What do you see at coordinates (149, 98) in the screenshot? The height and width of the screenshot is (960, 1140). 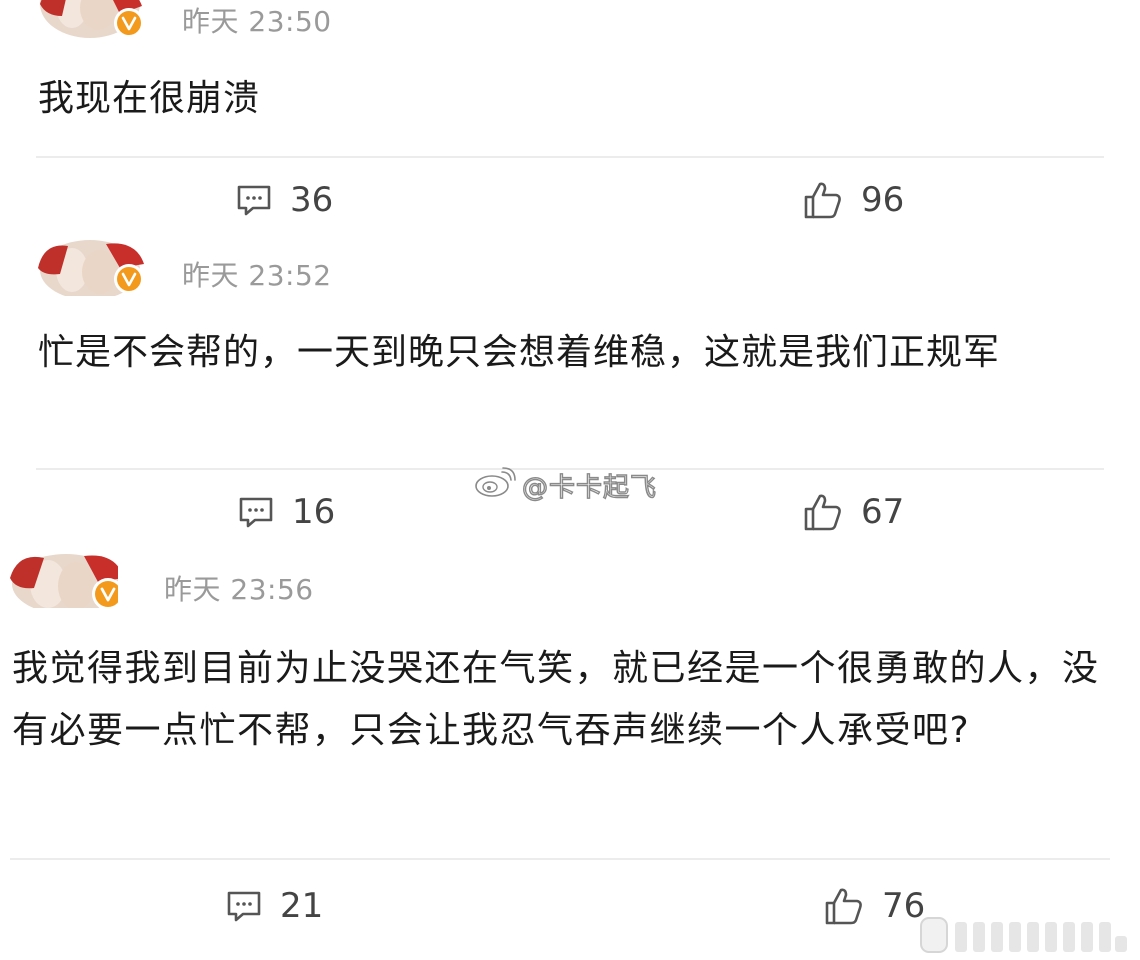 I see `comment-text: 我现在很崩溃` at bounding box center [149, 98].